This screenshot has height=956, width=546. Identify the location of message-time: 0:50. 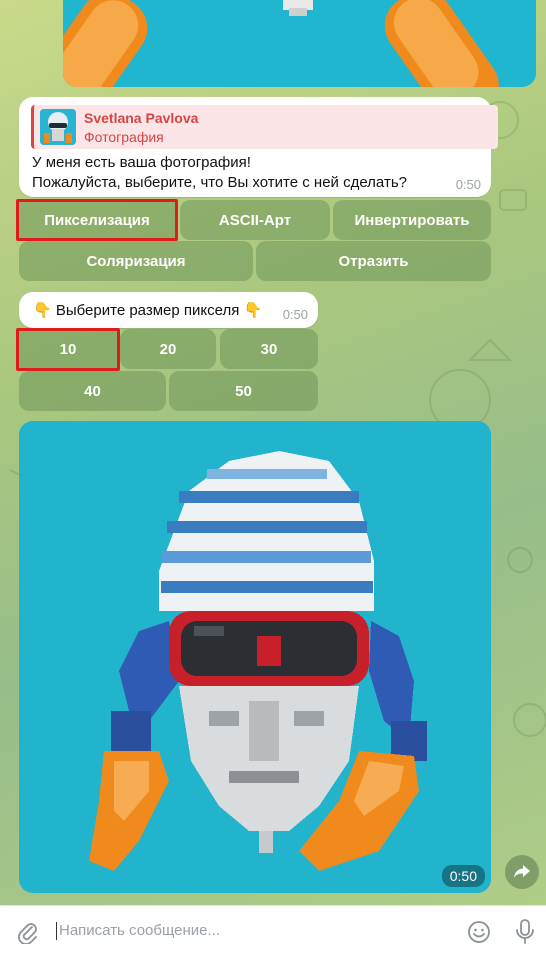
(468, 184).